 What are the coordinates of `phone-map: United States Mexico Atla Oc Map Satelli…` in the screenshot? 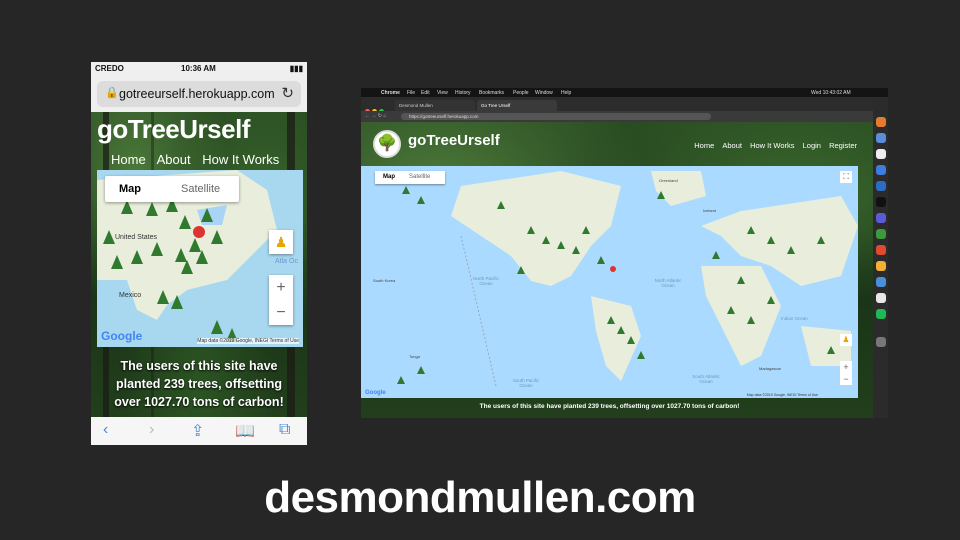 It's located at (200, 258).